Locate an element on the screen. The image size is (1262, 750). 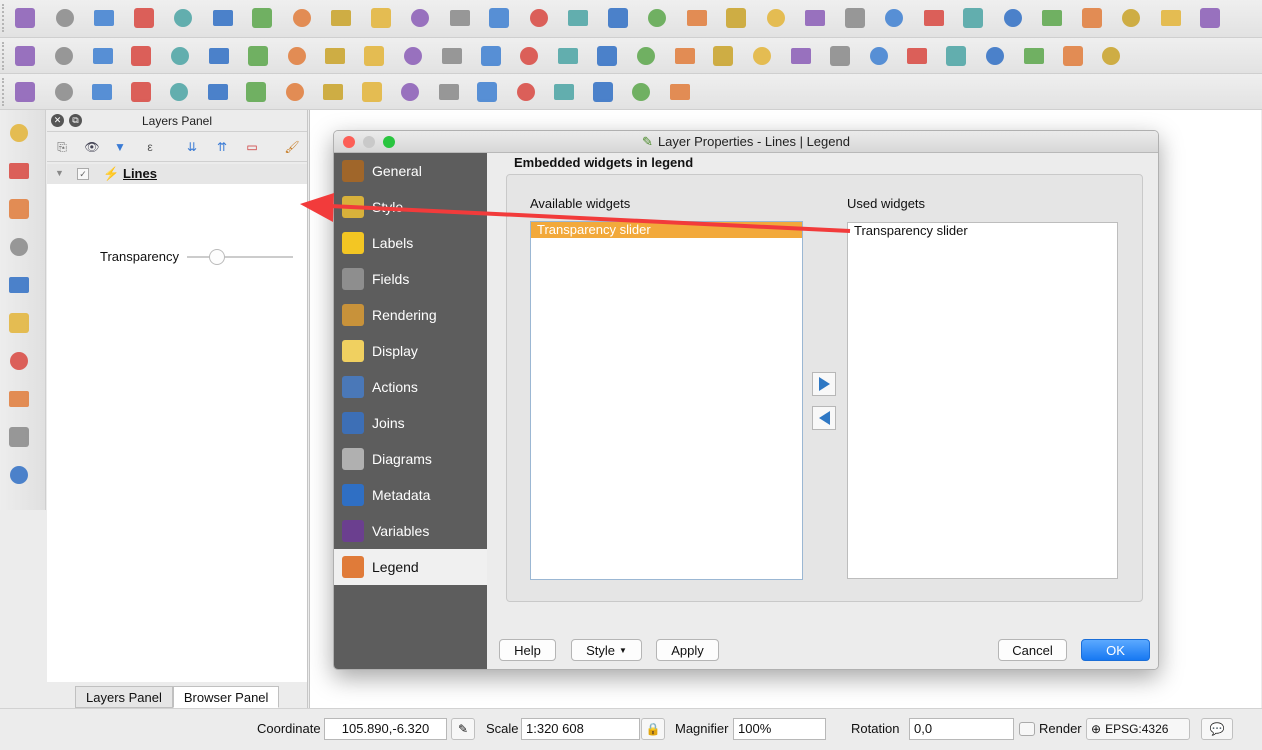
add-wfs-icon is located at coordinates (19, 399).